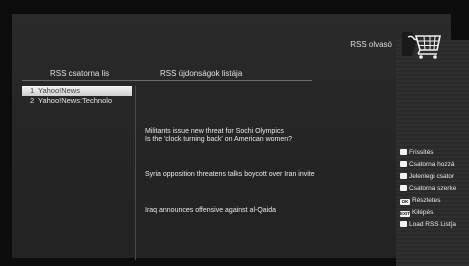 The image size is (469, 266). I want to click on channel-list-heading: RSS csatorna lis, so click(80, 73).